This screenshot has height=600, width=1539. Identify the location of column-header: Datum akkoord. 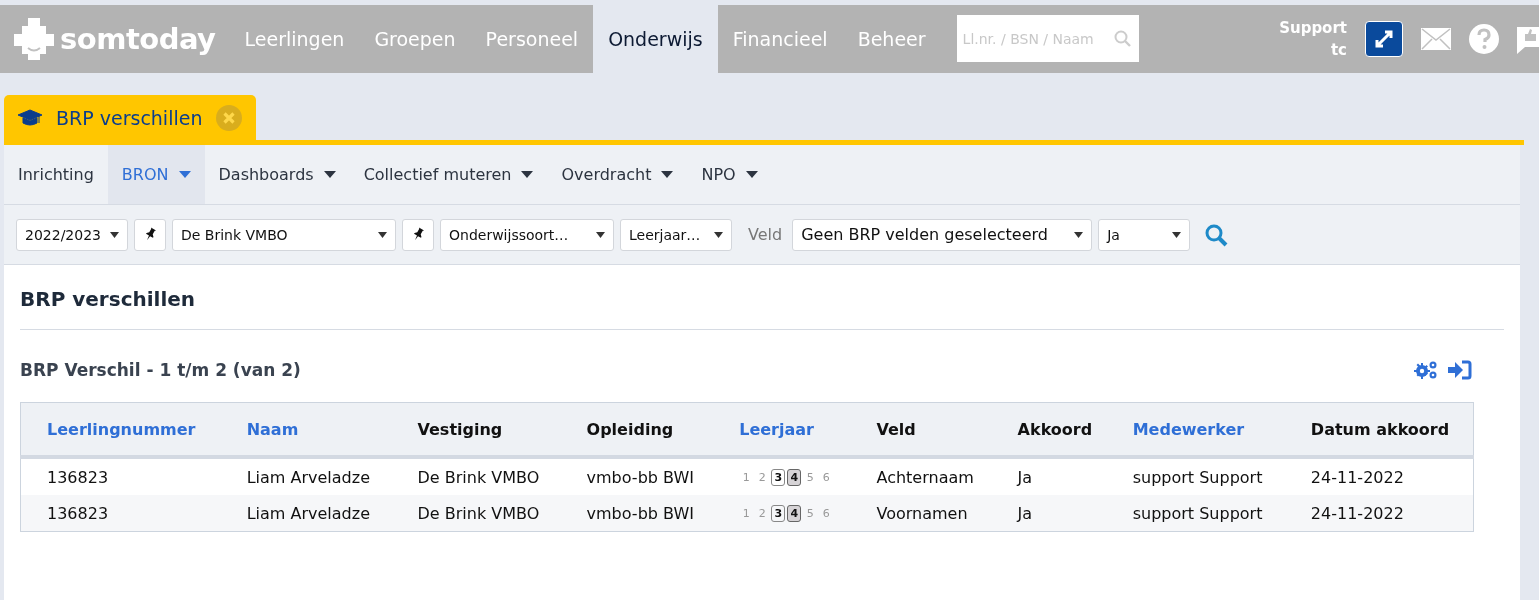
(1379, 429).